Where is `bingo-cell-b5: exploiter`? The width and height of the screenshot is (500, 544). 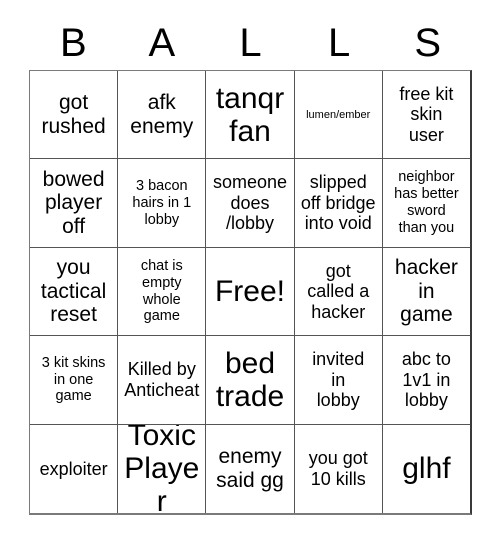
bingo-cell-b5: exploiter is located at coordinates (74, 469).